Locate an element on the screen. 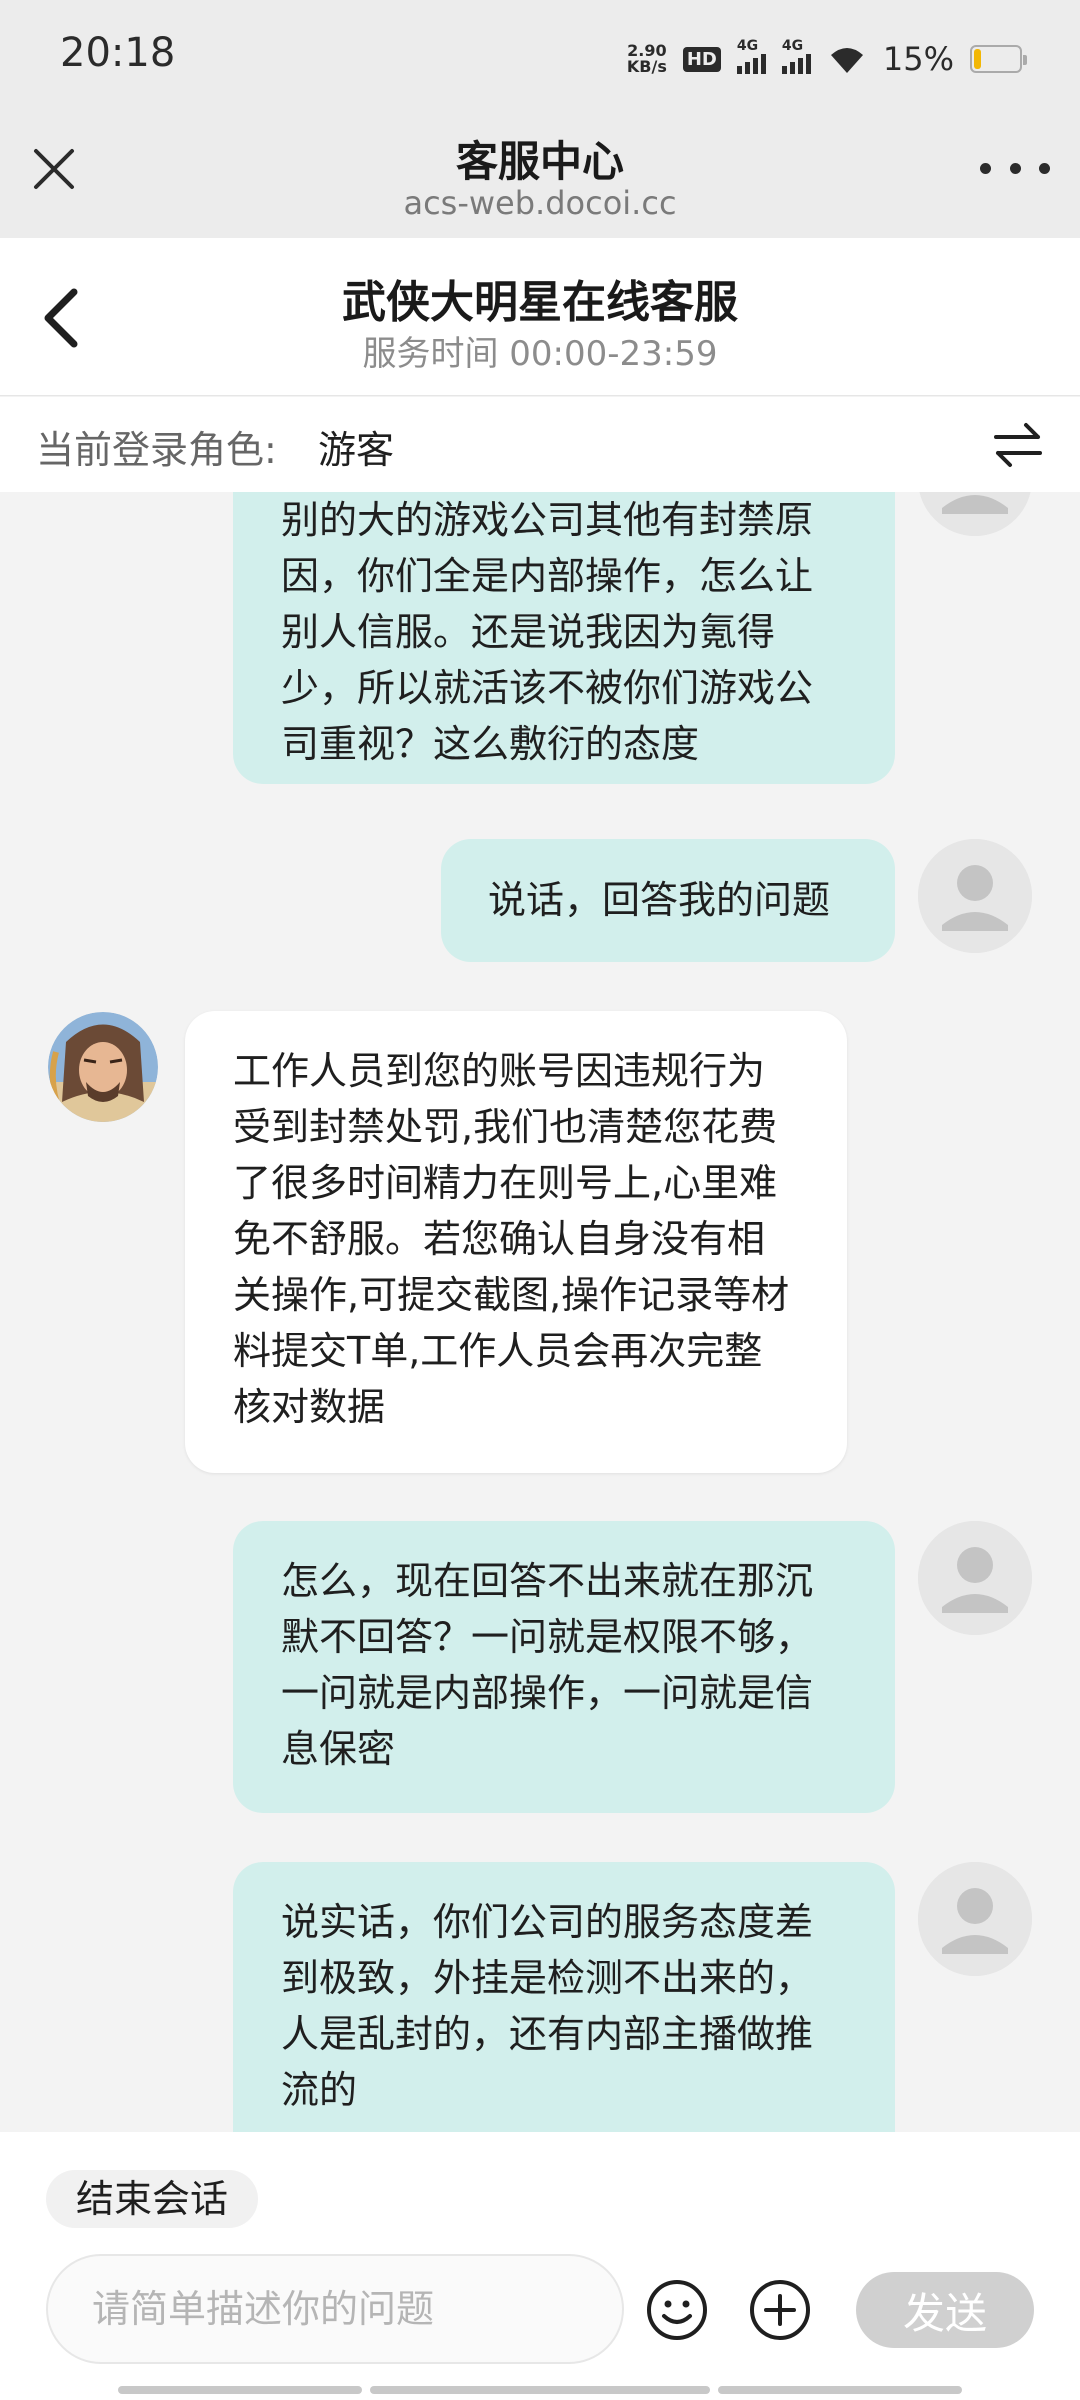  web-title-bar: 客服中心 acs-web.docoi.cc is located at coordinates (540, 178).